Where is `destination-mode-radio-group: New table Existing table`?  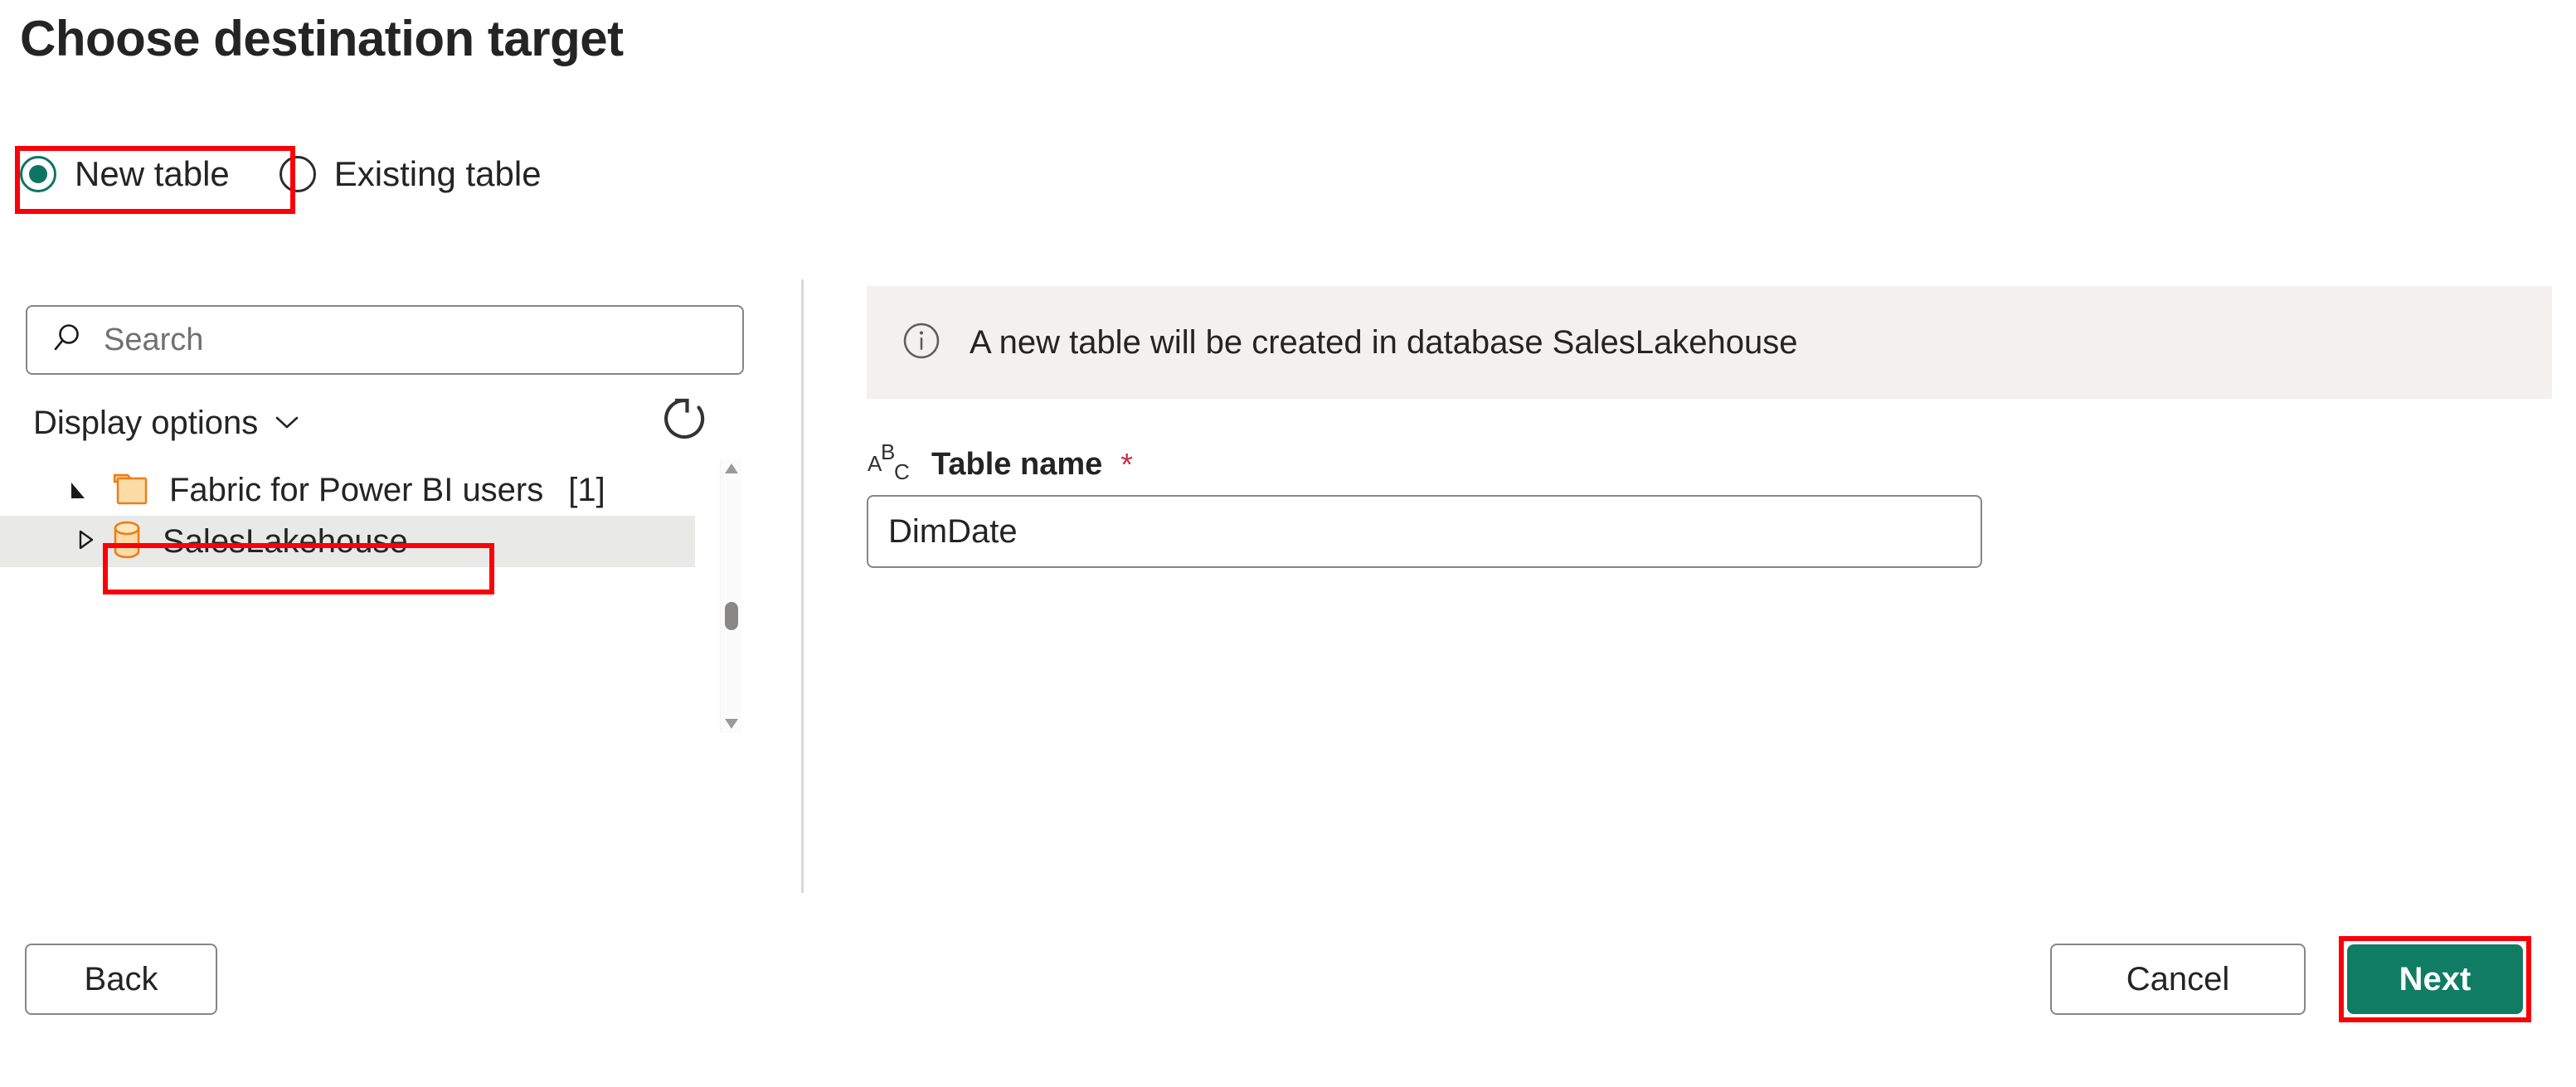 destination-mode-radio-group: New table Existing table is located at coordinates (281, 174).